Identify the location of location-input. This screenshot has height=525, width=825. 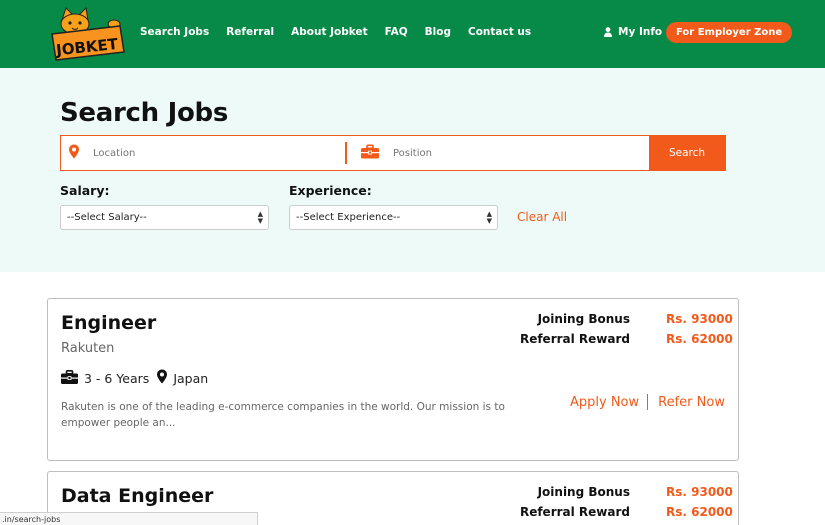
(203, 153).